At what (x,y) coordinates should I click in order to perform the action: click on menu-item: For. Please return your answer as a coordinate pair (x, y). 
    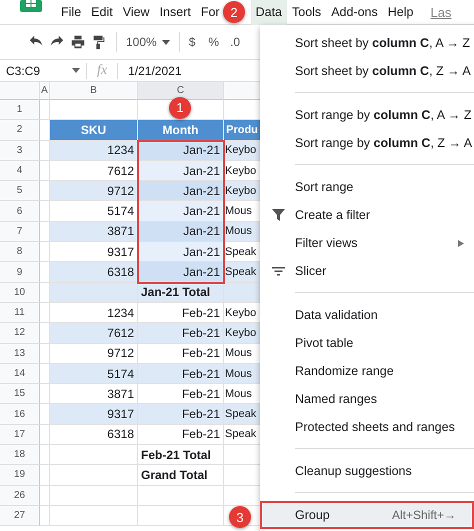
    Looking at the image, I should click on (210, 12).